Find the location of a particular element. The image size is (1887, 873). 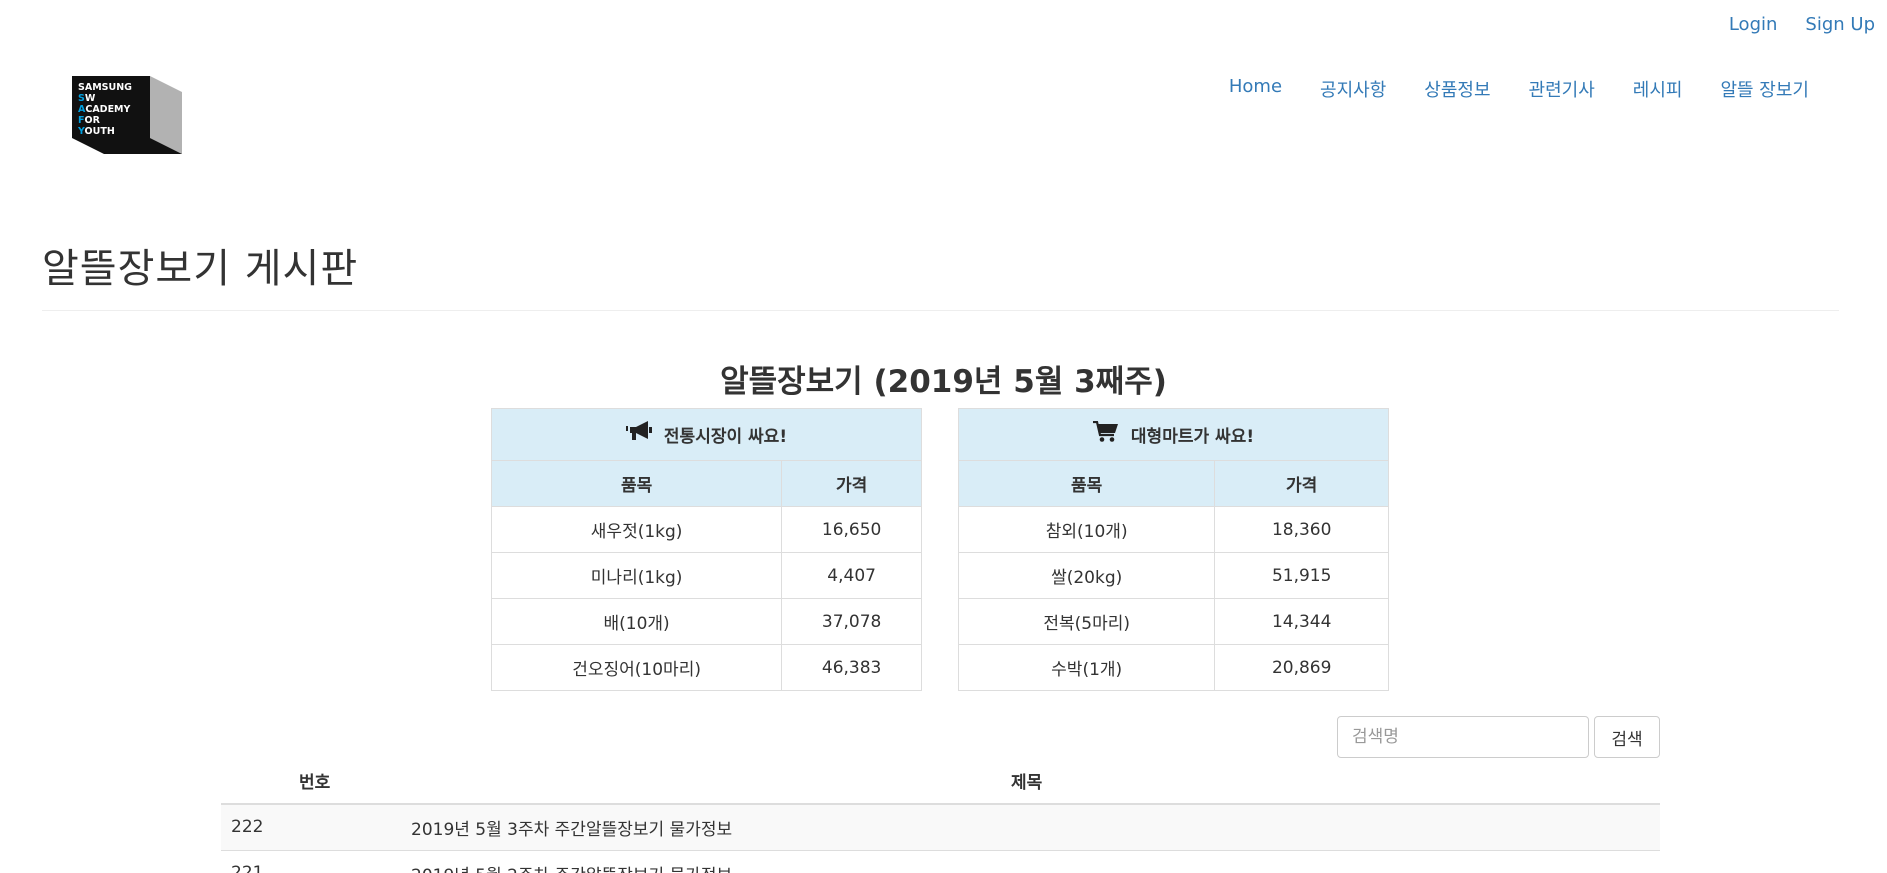

login-link: Login is located at coordinates (1753, 24).